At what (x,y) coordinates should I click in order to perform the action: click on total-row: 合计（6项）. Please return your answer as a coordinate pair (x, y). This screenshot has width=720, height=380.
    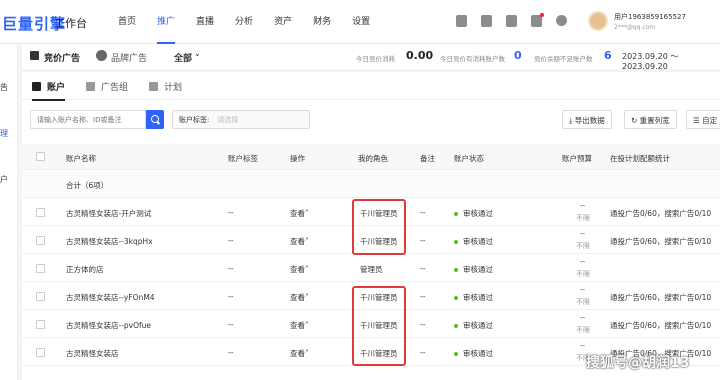
    Looking at the image, I should click on (371, 184).